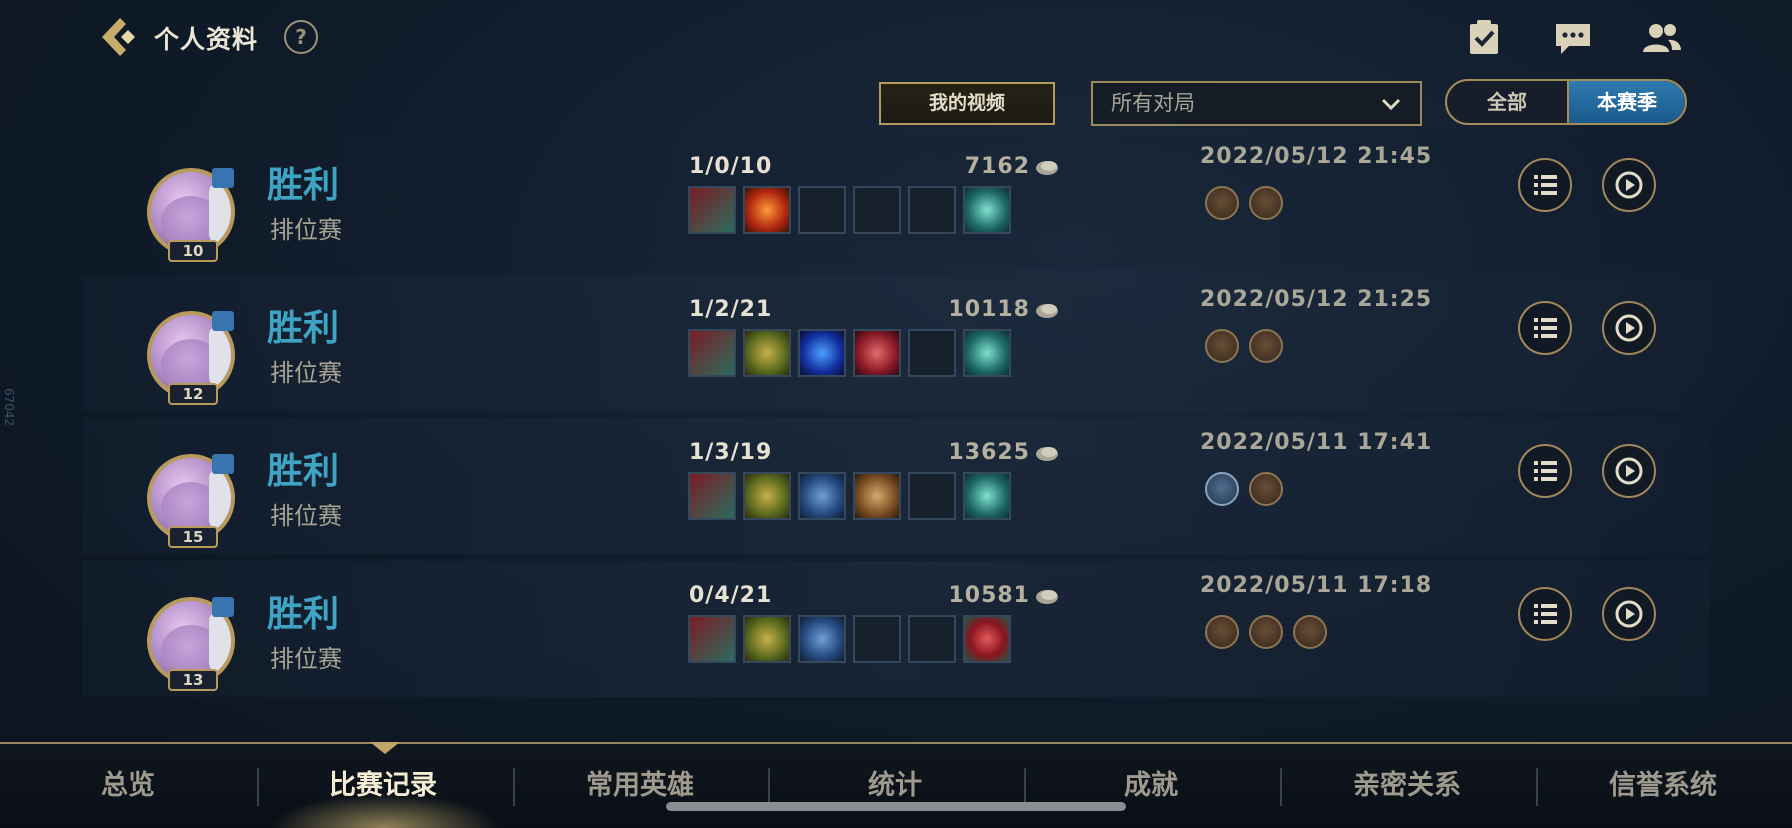  Describe the element at coordinates (301, 37) in the screenshot. I see `help-icon: ?` at that location.